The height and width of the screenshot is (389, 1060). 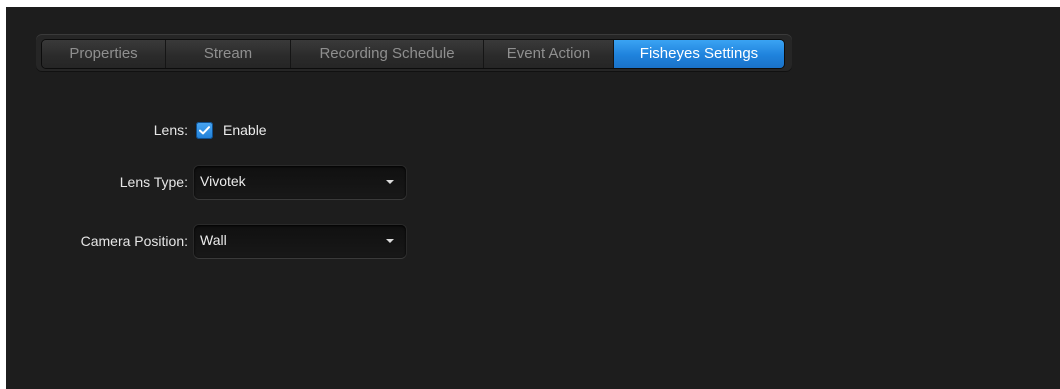 I want to click on camera-position-dropdown: Wall, so click(x=300, y=241).